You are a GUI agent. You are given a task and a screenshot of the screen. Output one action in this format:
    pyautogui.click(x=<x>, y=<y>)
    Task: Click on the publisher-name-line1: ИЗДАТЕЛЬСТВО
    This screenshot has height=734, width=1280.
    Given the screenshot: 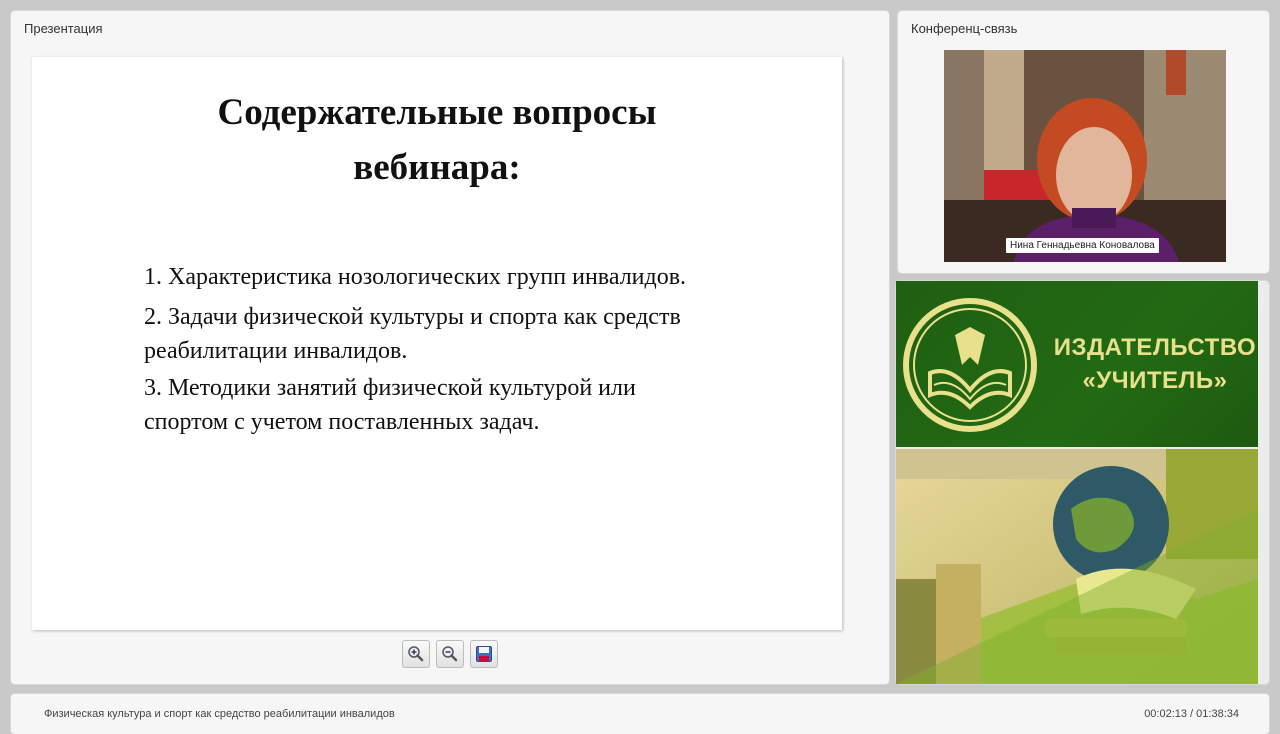 What is the action you would take?
    pyautogui.click(x=1155, y=347)
    